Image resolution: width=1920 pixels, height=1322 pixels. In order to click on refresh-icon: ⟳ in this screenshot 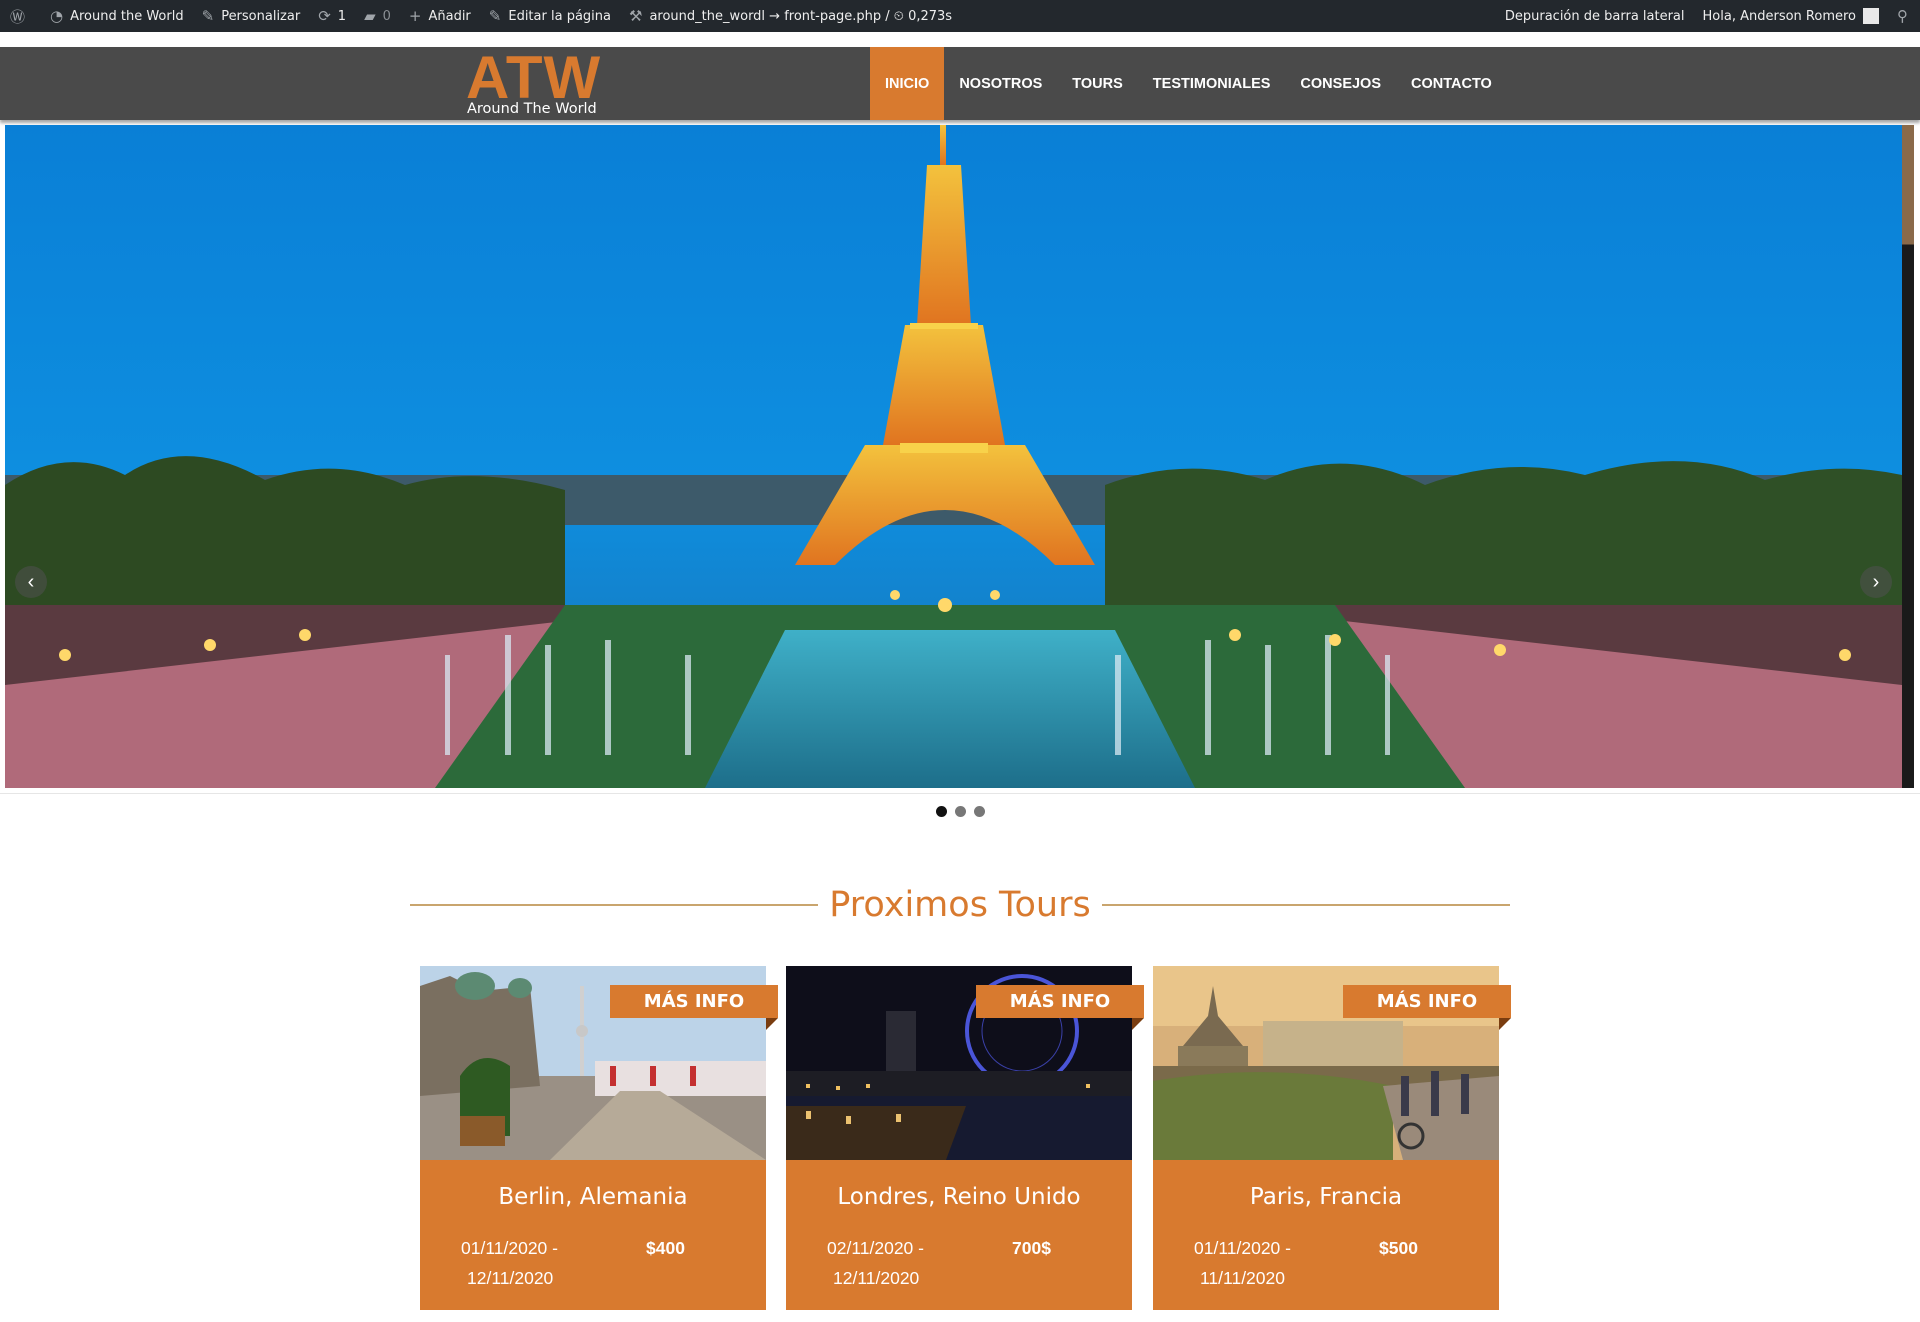, I will do `click(324, 16)`.